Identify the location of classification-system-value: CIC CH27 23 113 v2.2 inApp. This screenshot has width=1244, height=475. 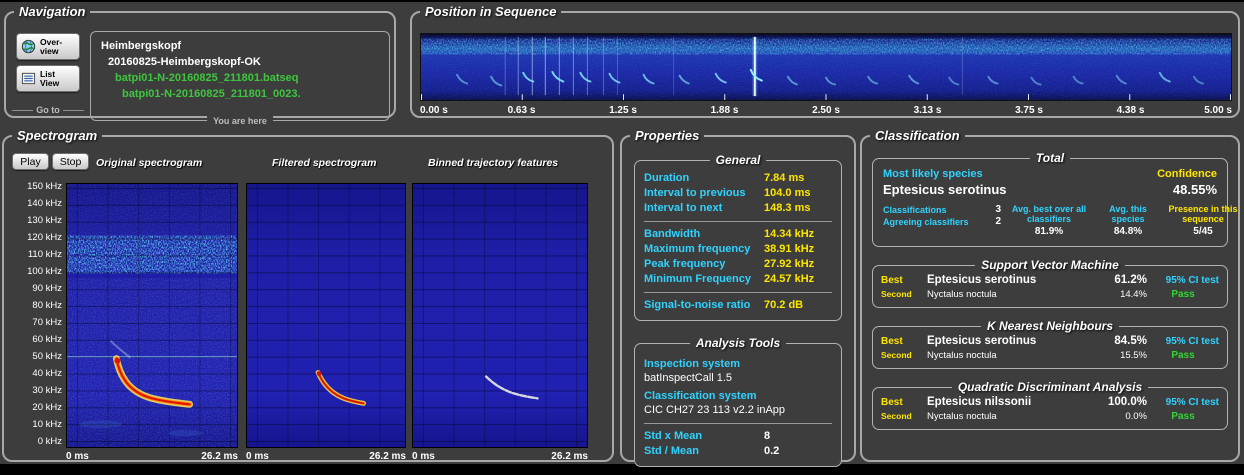
(715, 410).